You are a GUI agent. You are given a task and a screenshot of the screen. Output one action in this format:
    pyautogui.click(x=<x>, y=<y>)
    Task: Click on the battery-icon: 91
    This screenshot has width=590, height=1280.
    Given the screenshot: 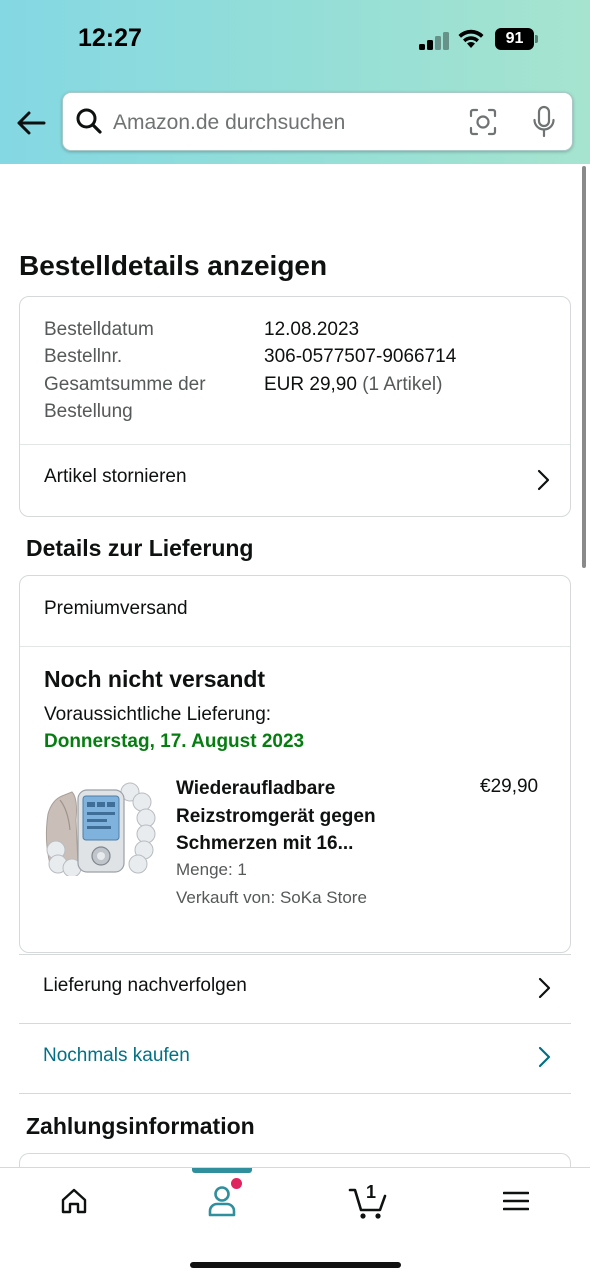 What is the action you would take?
    pyautogui.click(x=517, y=39)
    